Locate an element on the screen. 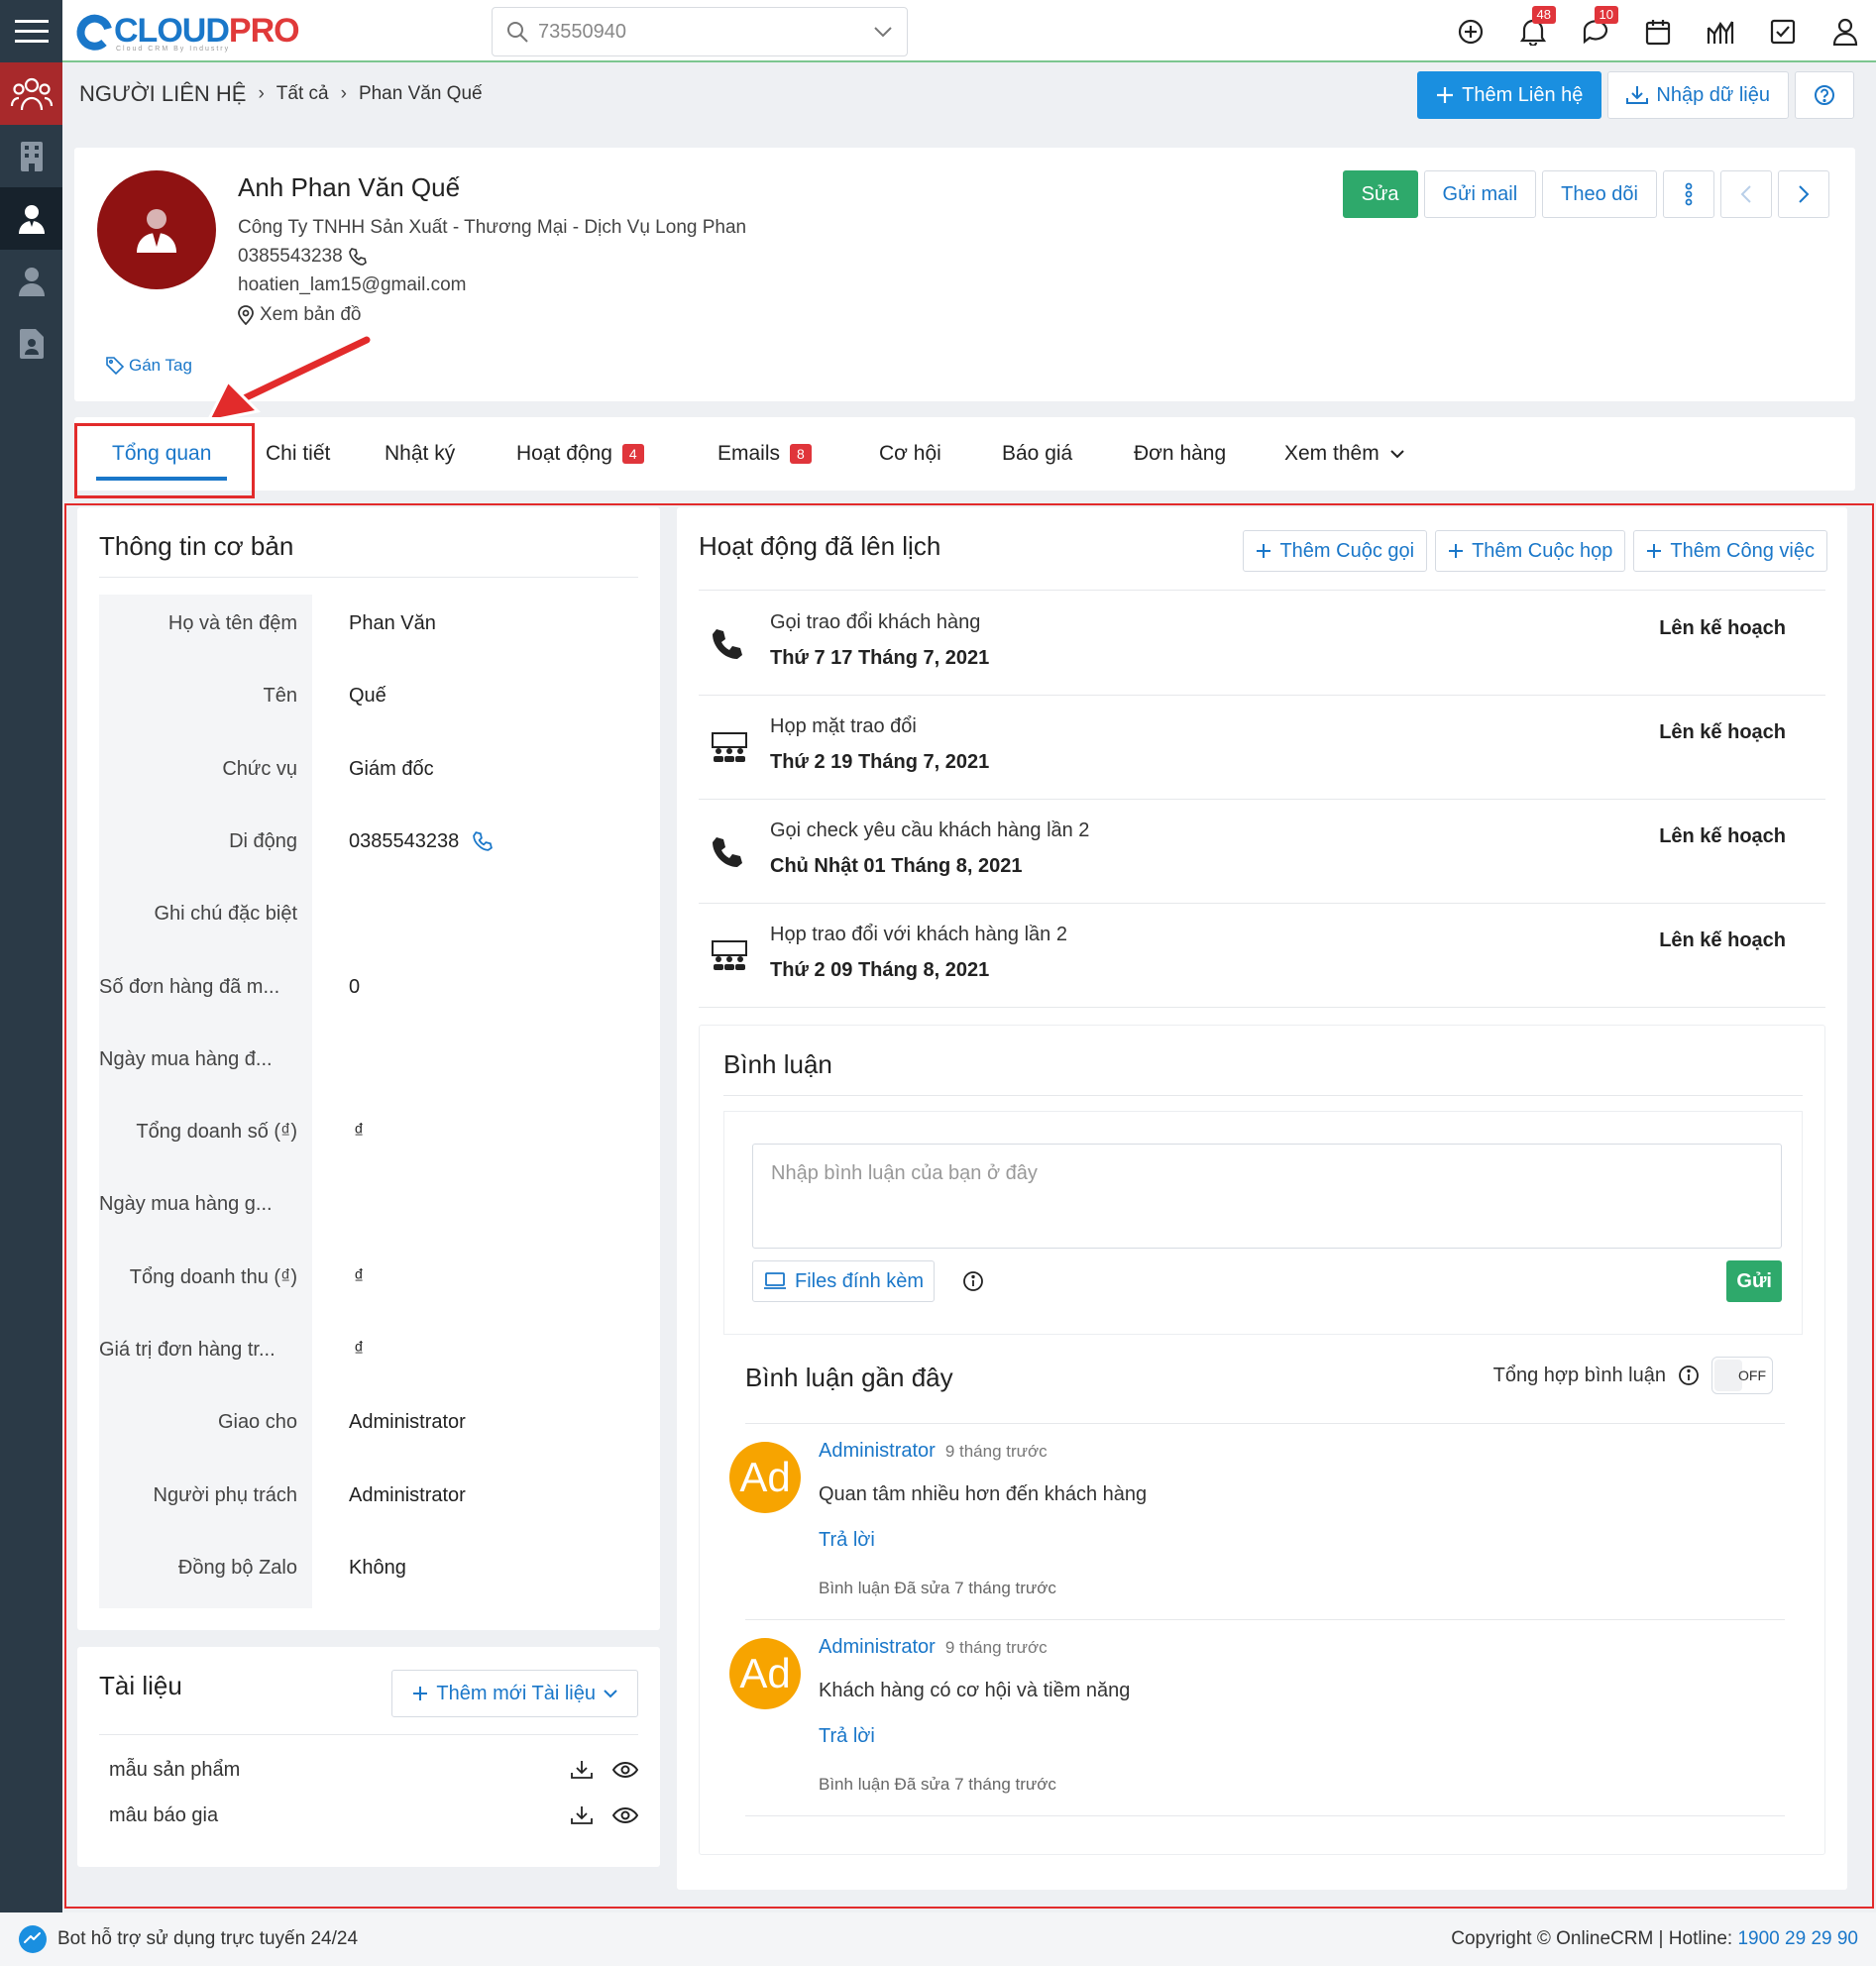  breadcrumb-root-link: NGƯỜI LIÊN HỆ is located at coordinates (162, 94).